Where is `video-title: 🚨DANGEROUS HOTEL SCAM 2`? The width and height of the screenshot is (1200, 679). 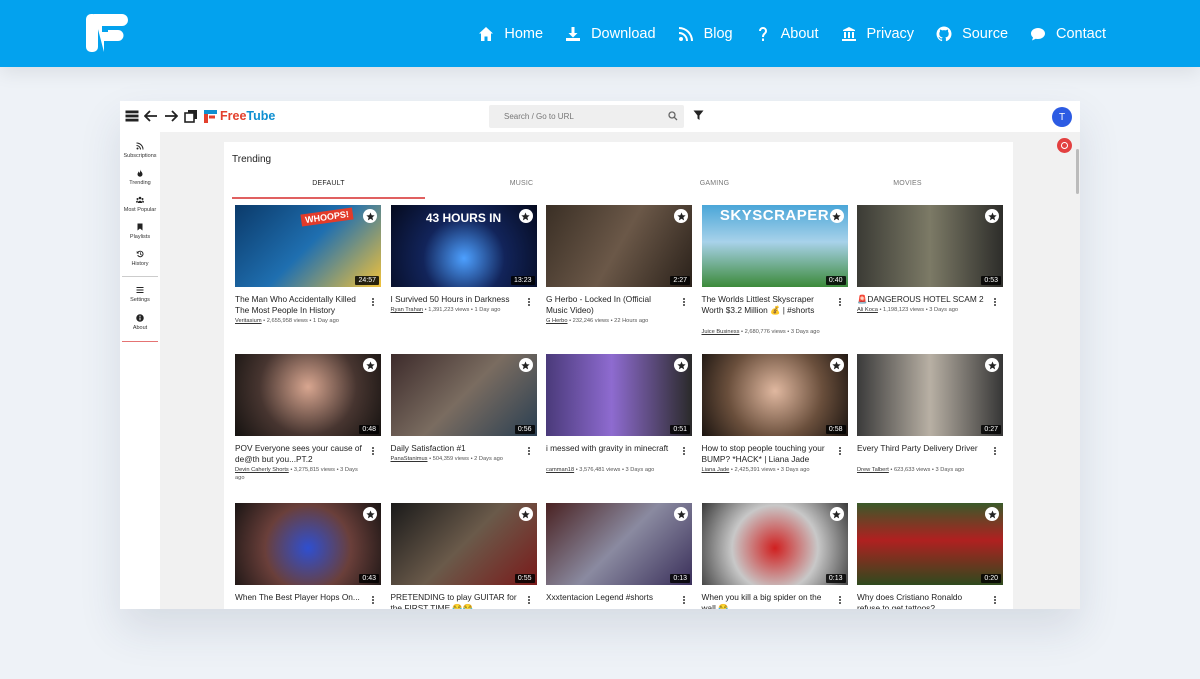 video-title: 🚨DANGEROUS HOTEL SCAM 2 is located at coordinates (921, 299).